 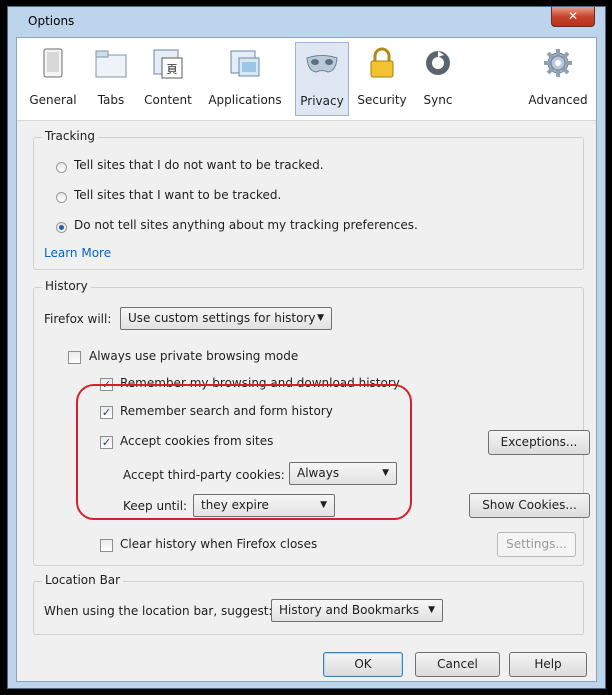 I want to click on history-mode-value: Use custom settings for history, so click(x=222, y=318).